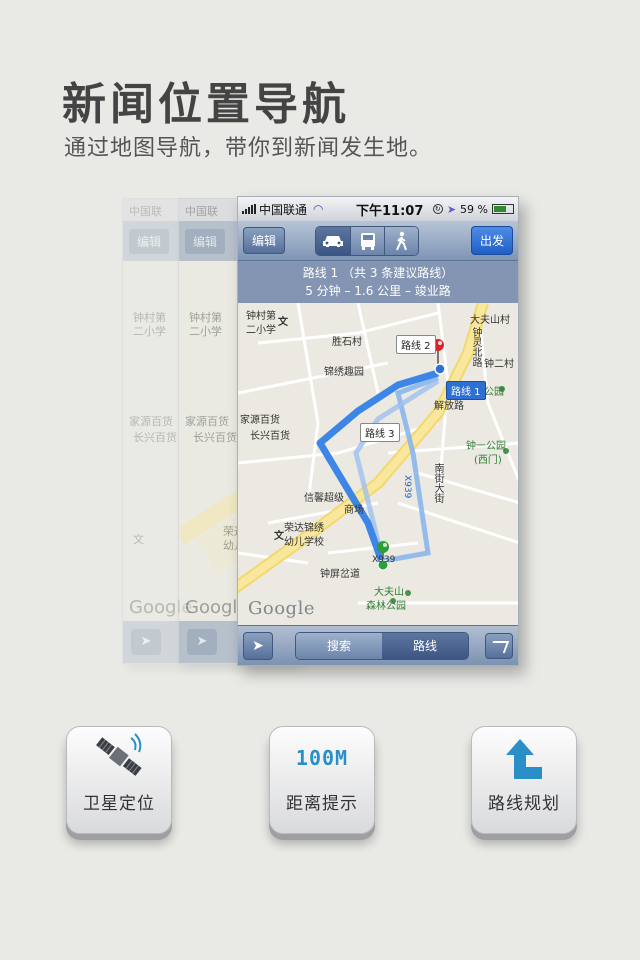  Describe the element at coordinates (339, 645) in the screenshot. I see `search-tab: 搜索` at that location.